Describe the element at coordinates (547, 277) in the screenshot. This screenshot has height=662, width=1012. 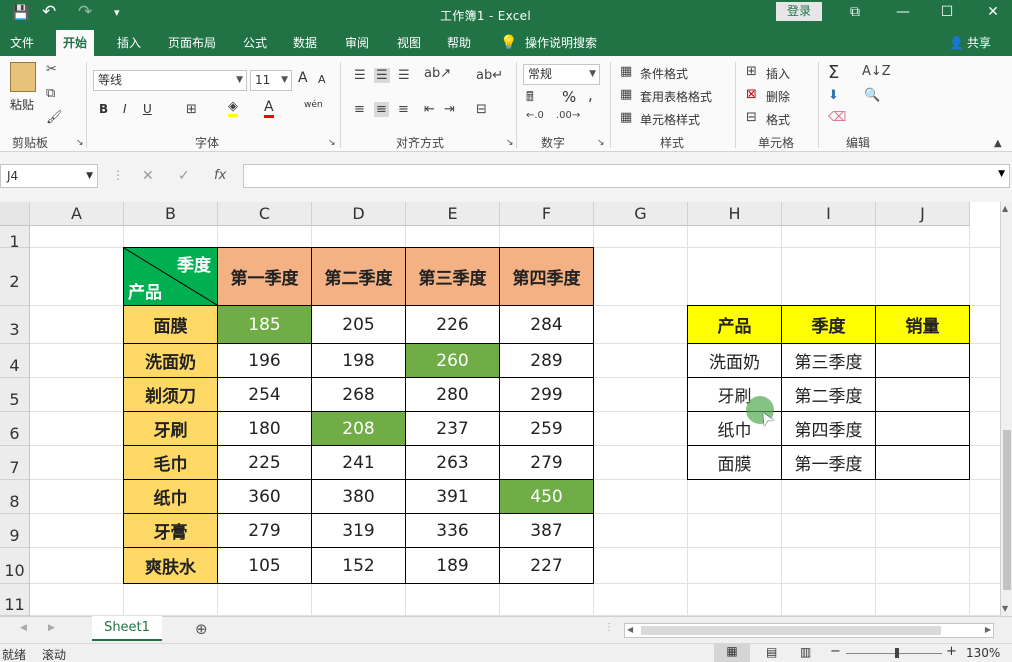
I see `quarter-header: 第四季度` at that location.